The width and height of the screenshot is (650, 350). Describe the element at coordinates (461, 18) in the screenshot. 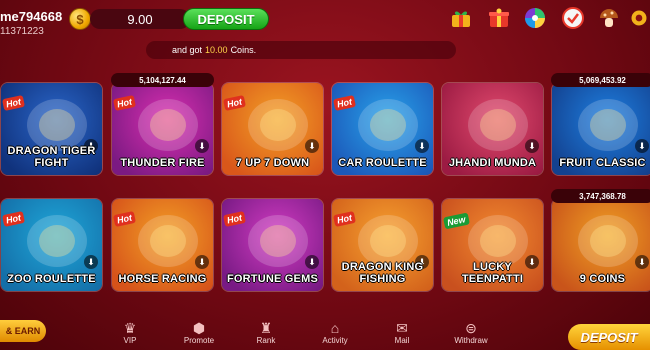

I see `gift-icon` at that location.